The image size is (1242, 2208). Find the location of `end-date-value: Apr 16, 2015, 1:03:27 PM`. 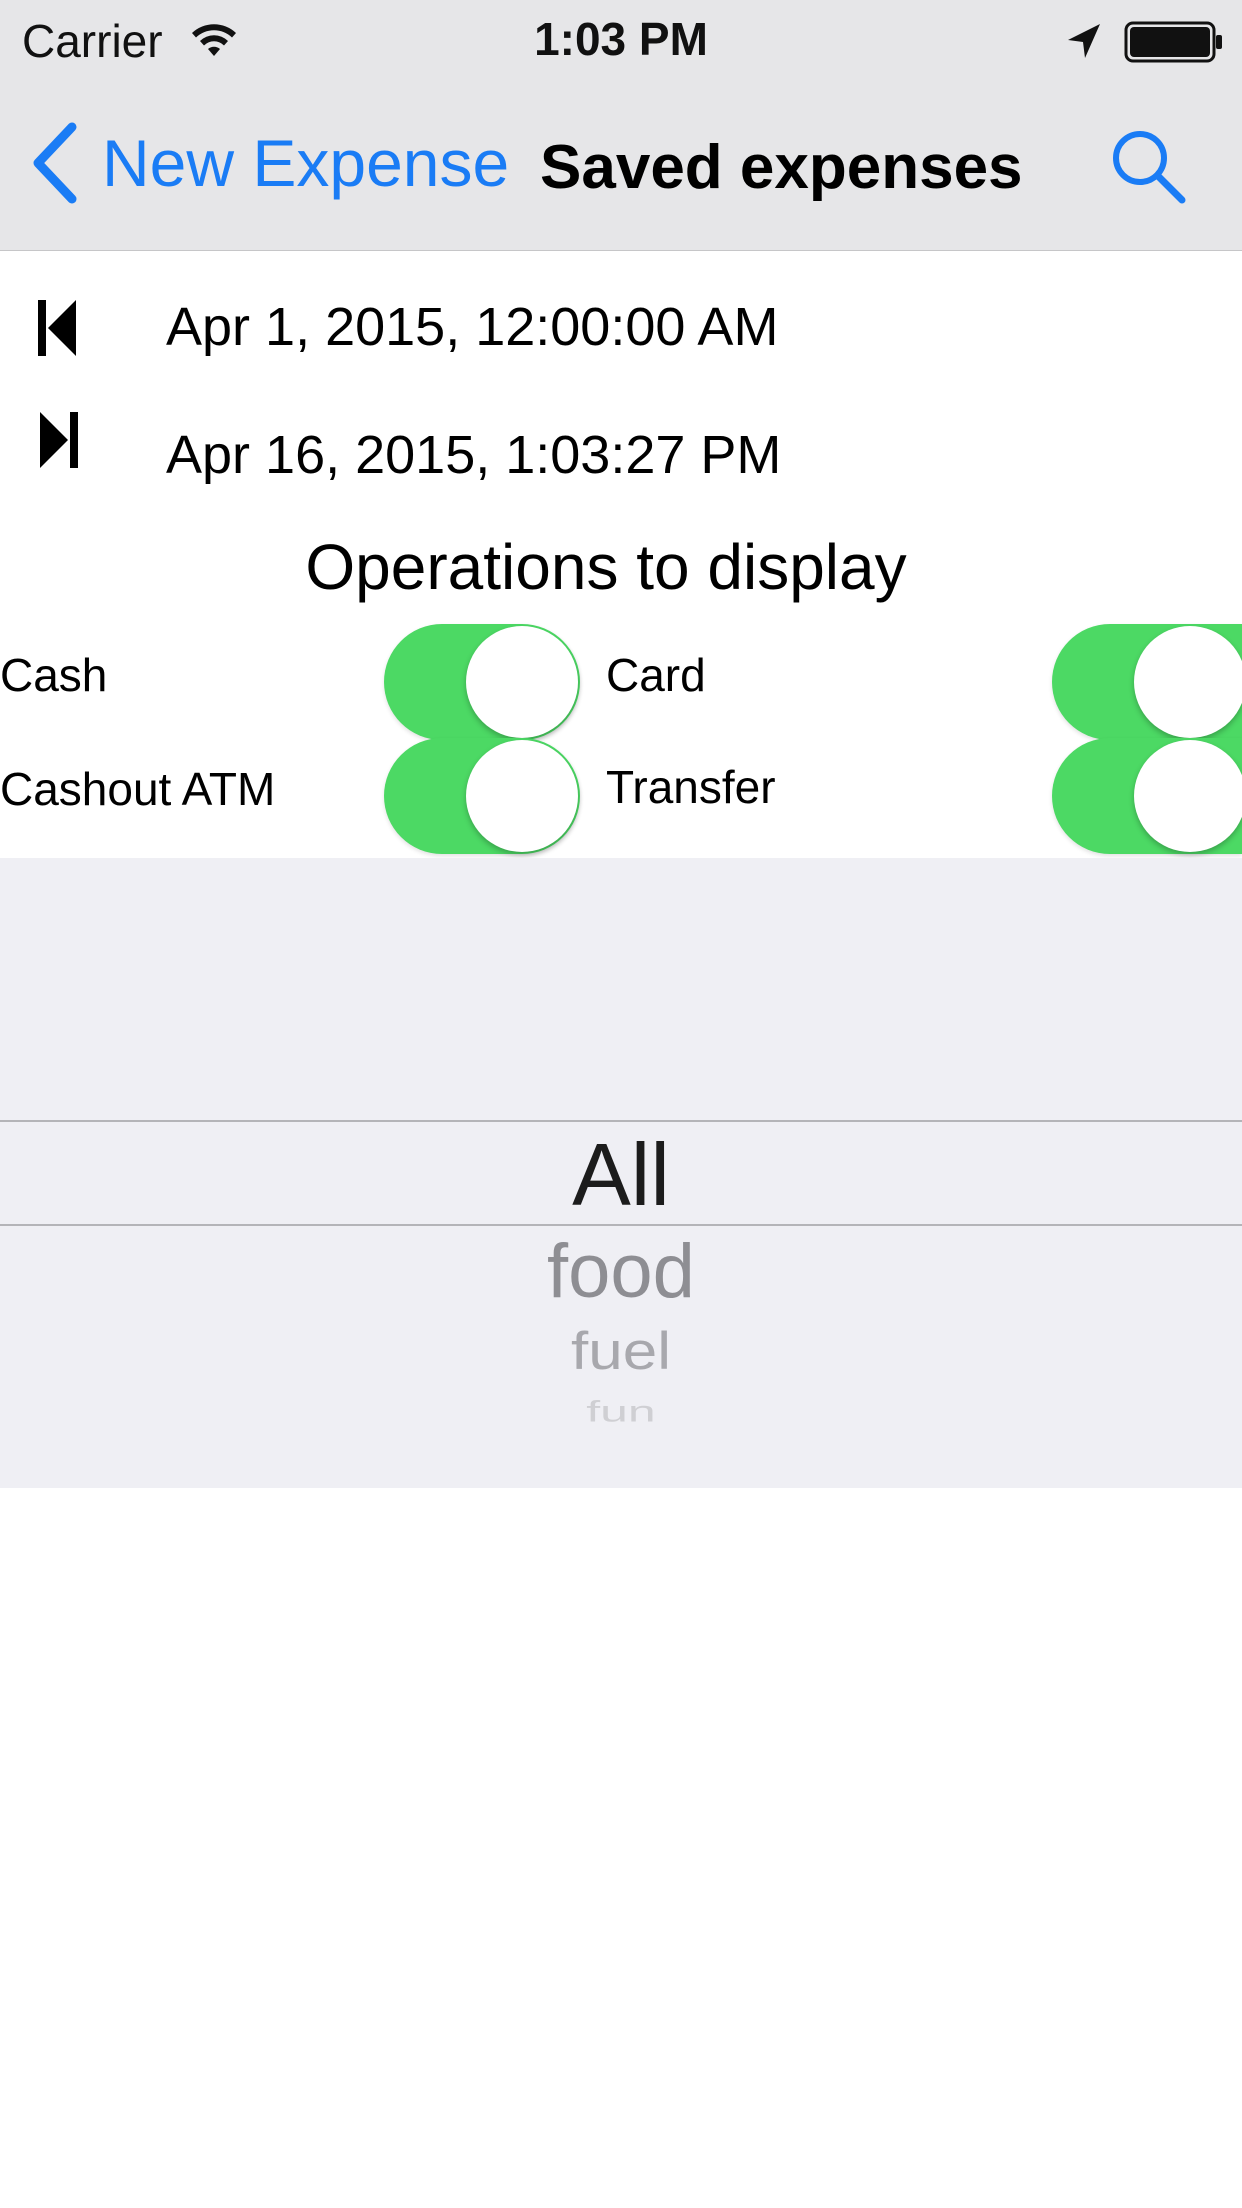

end-date-value: Apr 16, 2015, 1:03:27 PM is located at coordinates (473, 455).